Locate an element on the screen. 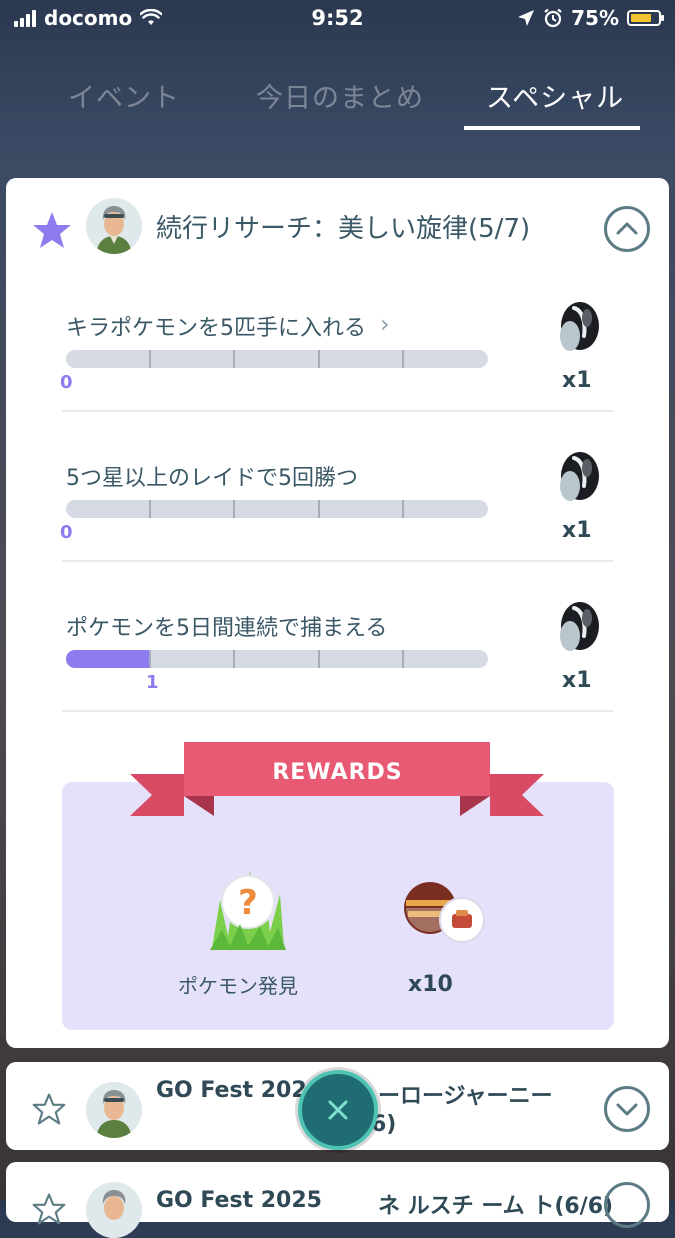 This screenshot has height=1238, width=675. ultra-ball-icon is located at coordinates (444, 912).